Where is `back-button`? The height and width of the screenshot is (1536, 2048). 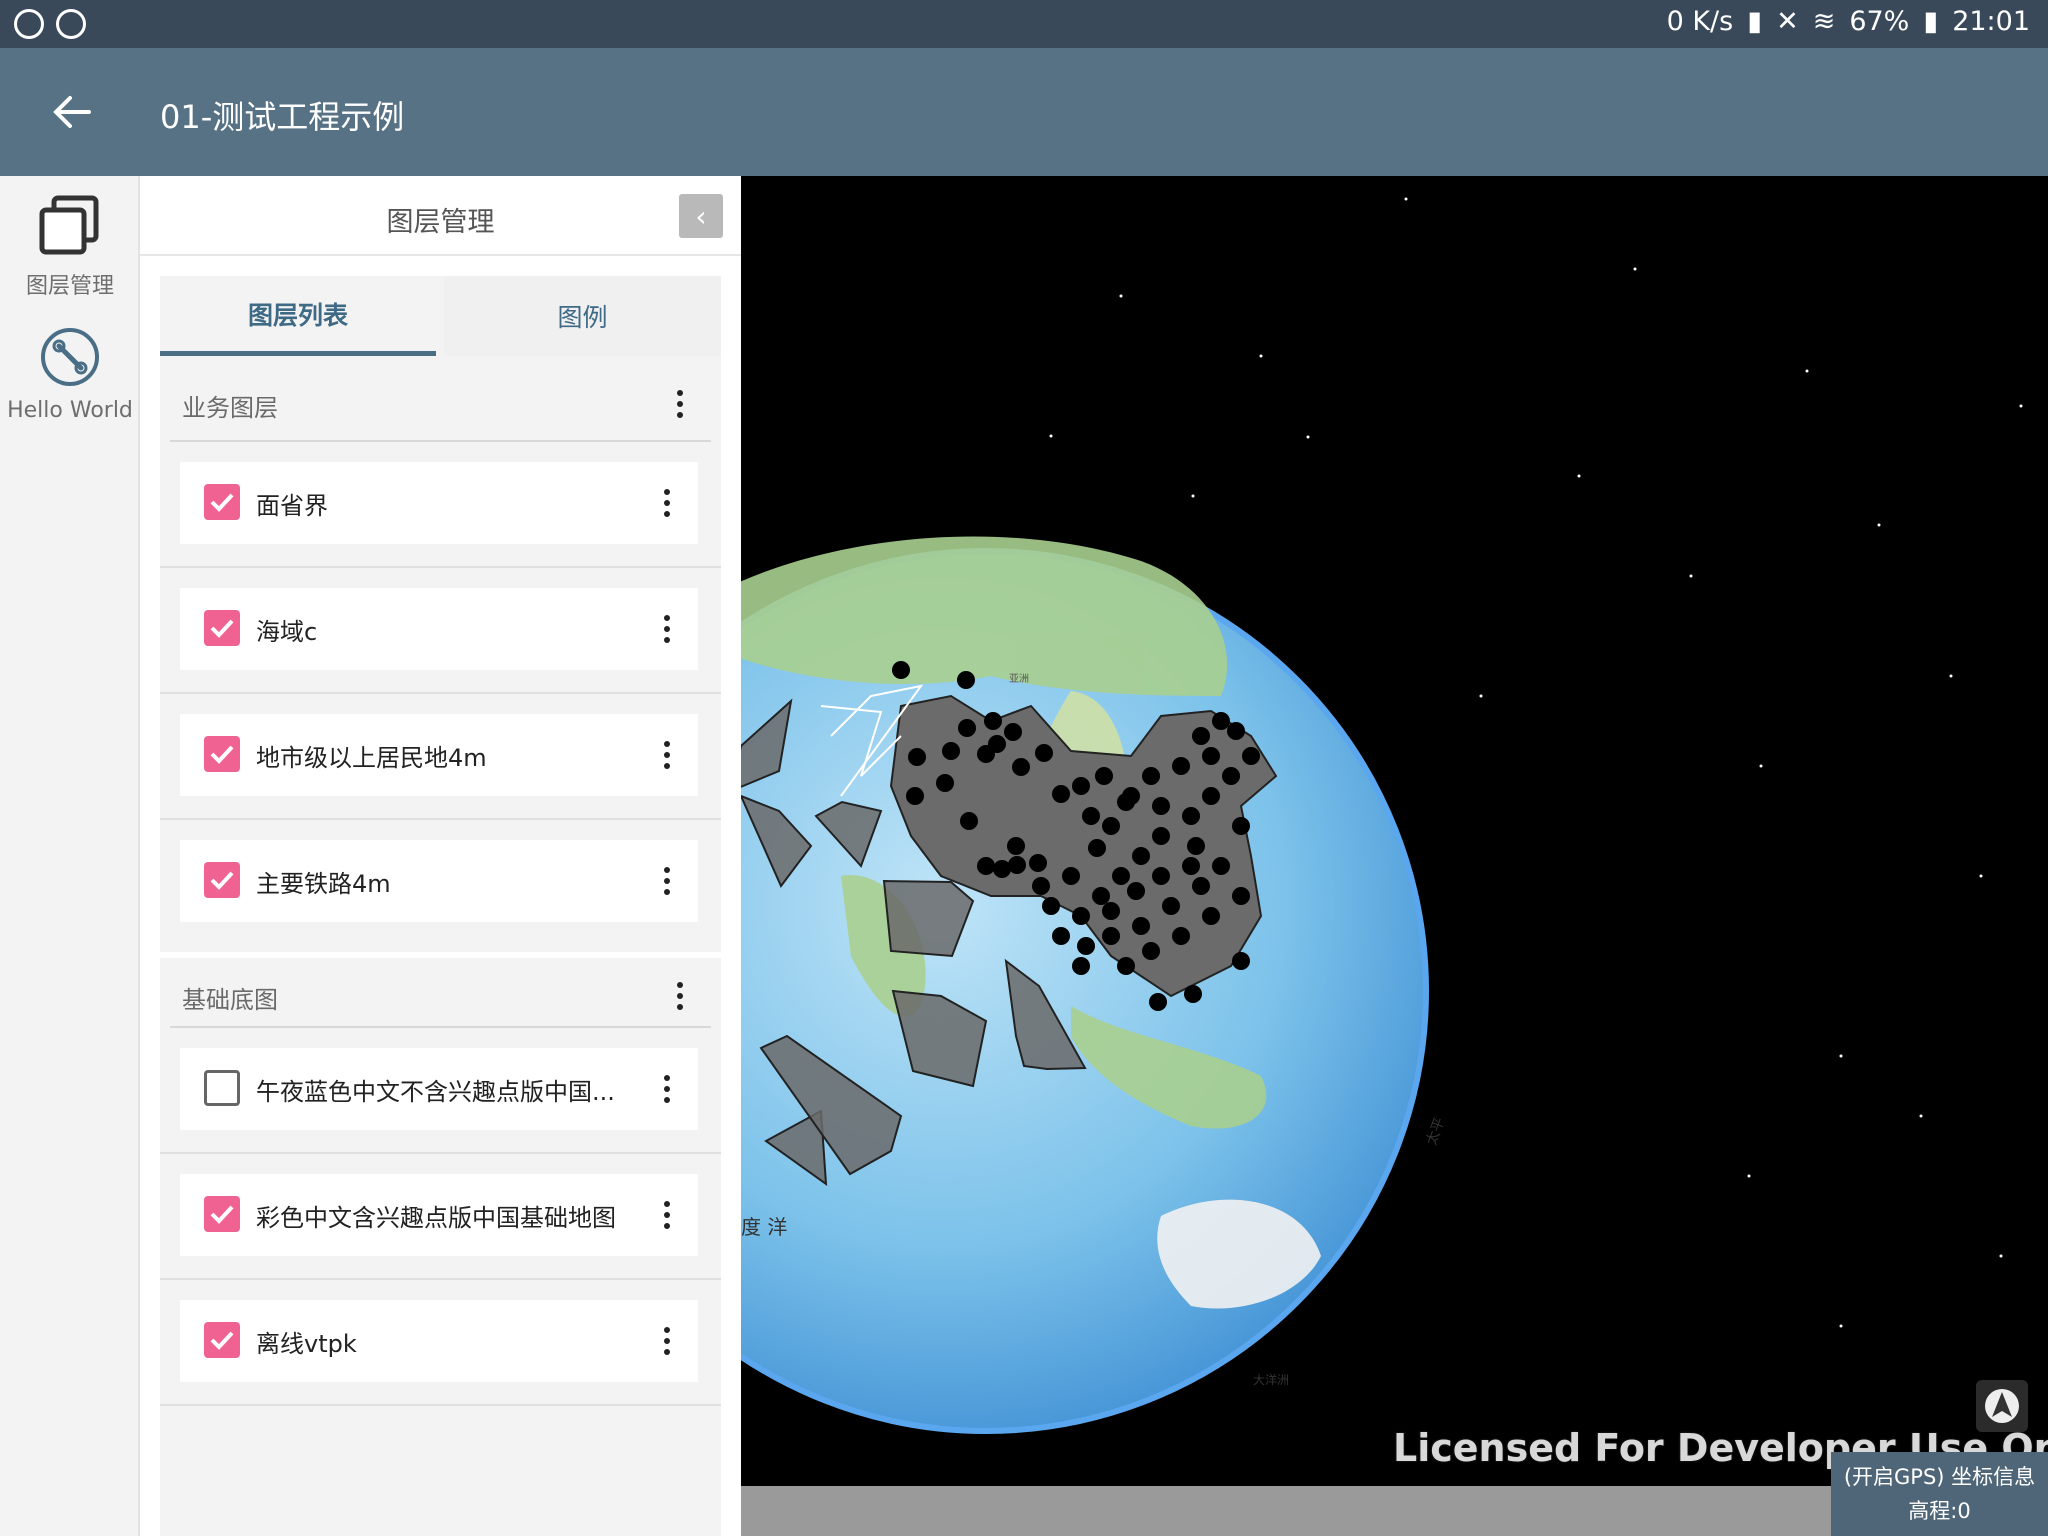 back-button is located at coordinates (72, 112).